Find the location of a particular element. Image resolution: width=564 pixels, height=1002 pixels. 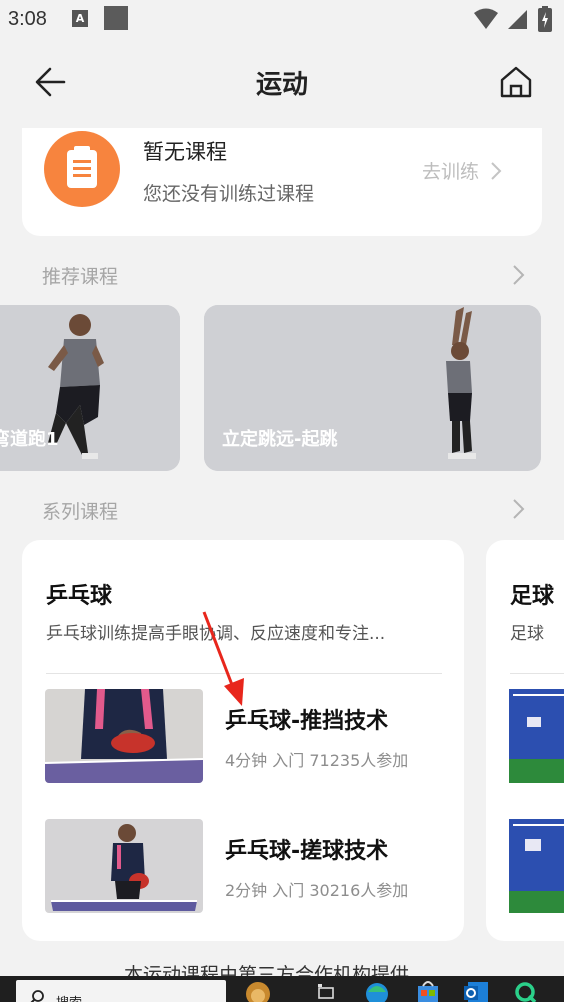

series-title: 乒乓球 is located at coordinates (79, 596).